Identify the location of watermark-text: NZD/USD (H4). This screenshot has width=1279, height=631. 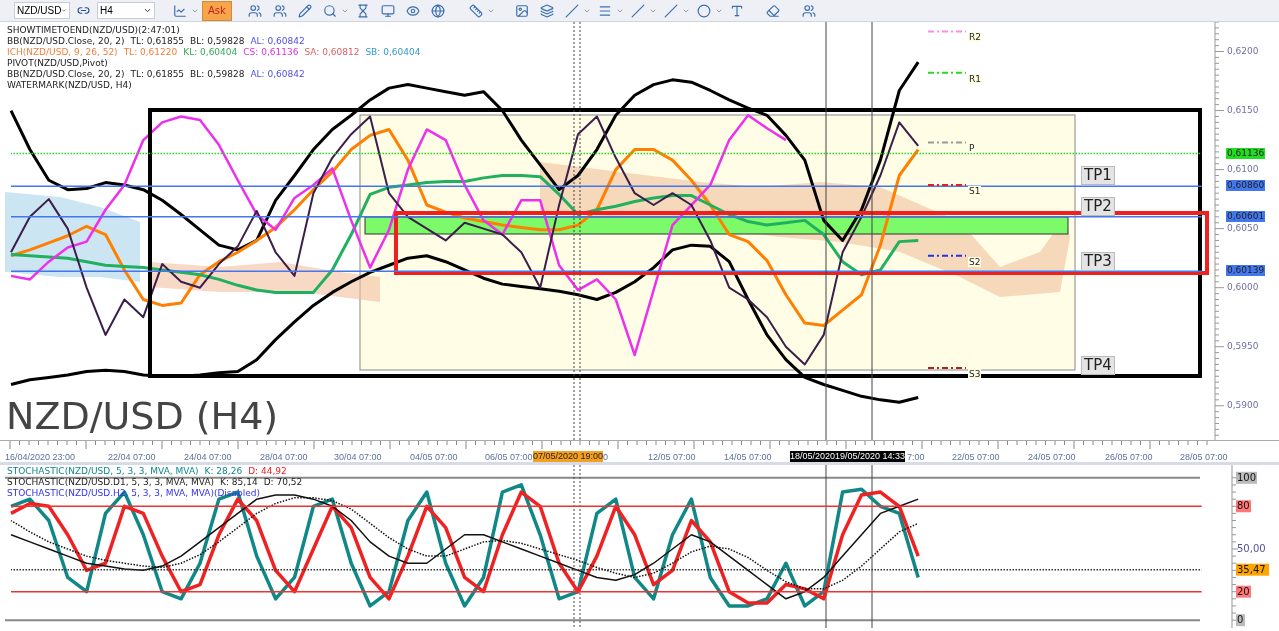
(142, 416).